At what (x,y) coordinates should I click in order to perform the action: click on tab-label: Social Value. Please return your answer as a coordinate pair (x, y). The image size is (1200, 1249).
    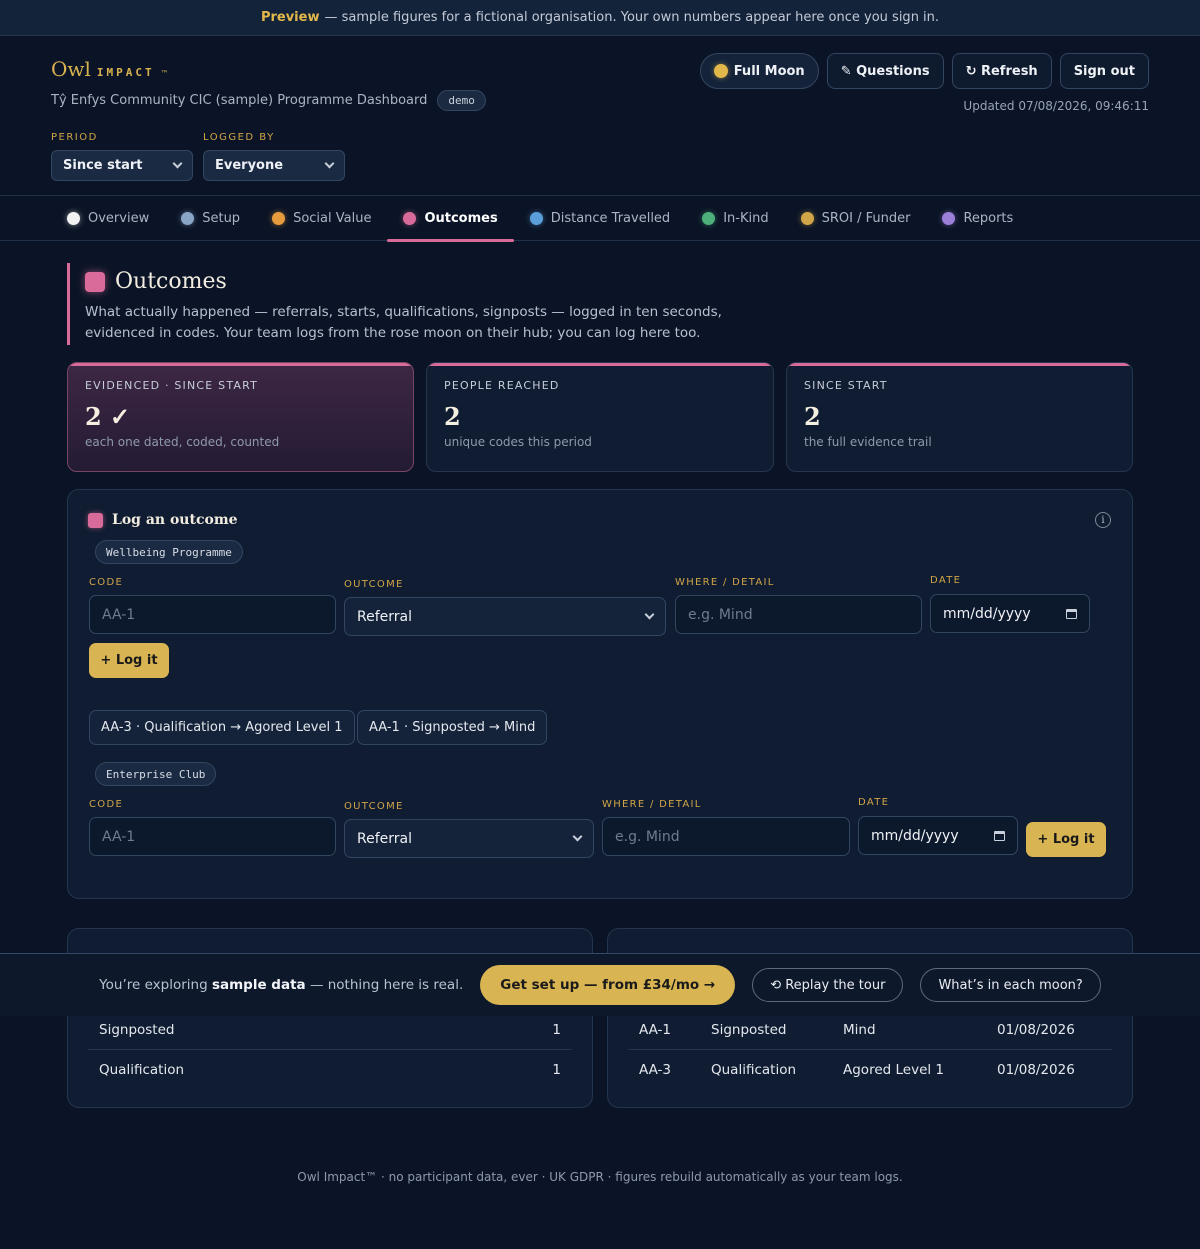
    Looking at the image, I should click on (332, 218).